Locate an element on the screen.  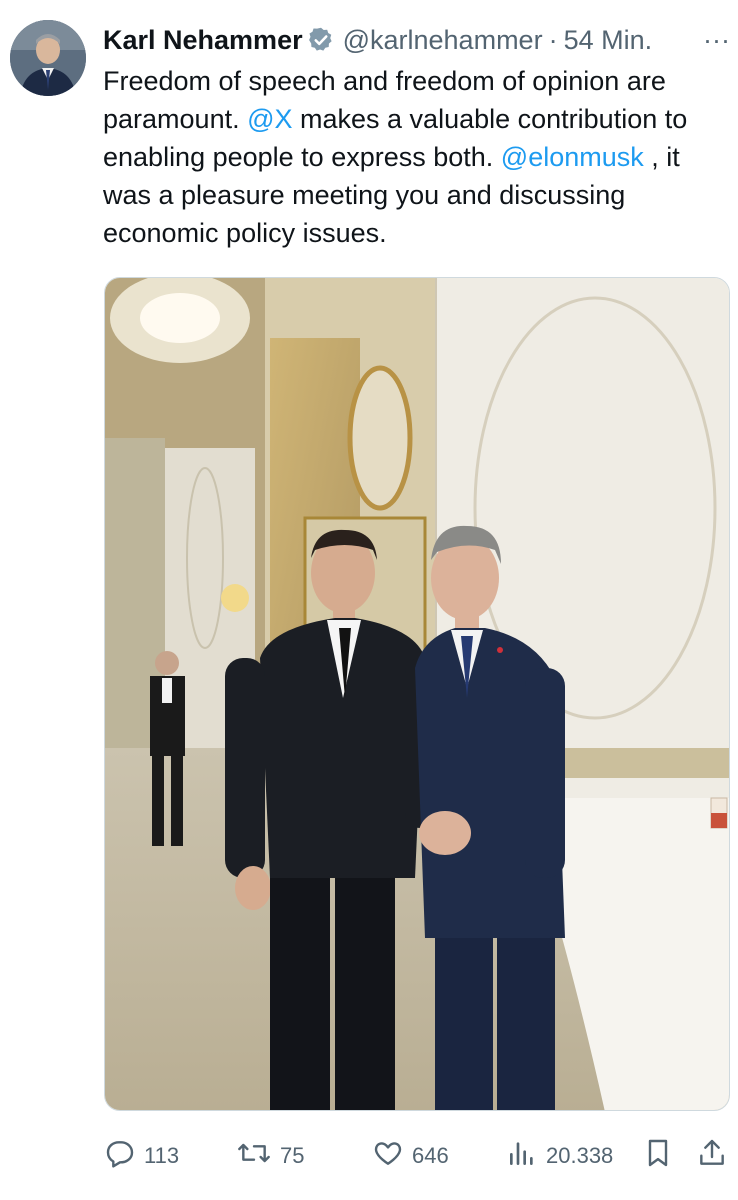
repost-button: 75 is located at coordinates (270, 1156).